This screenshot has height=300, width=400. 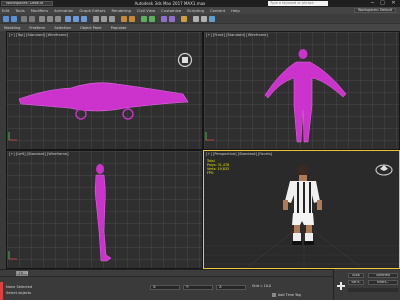 I want to click on playback-controls, so click(x=373, y=290).